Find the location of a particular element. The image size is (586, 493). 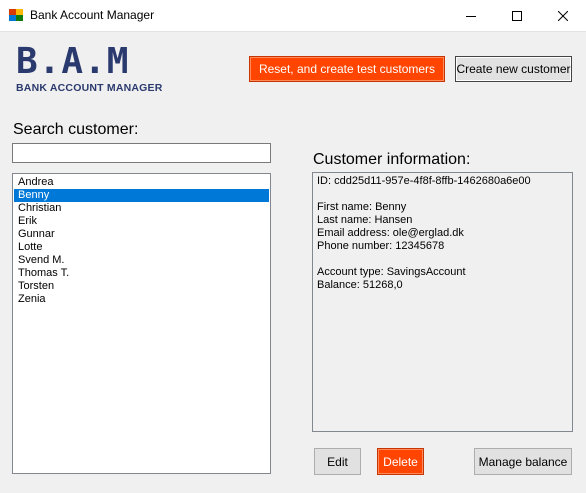

minimize-icon is located at coordinates (471, 16).